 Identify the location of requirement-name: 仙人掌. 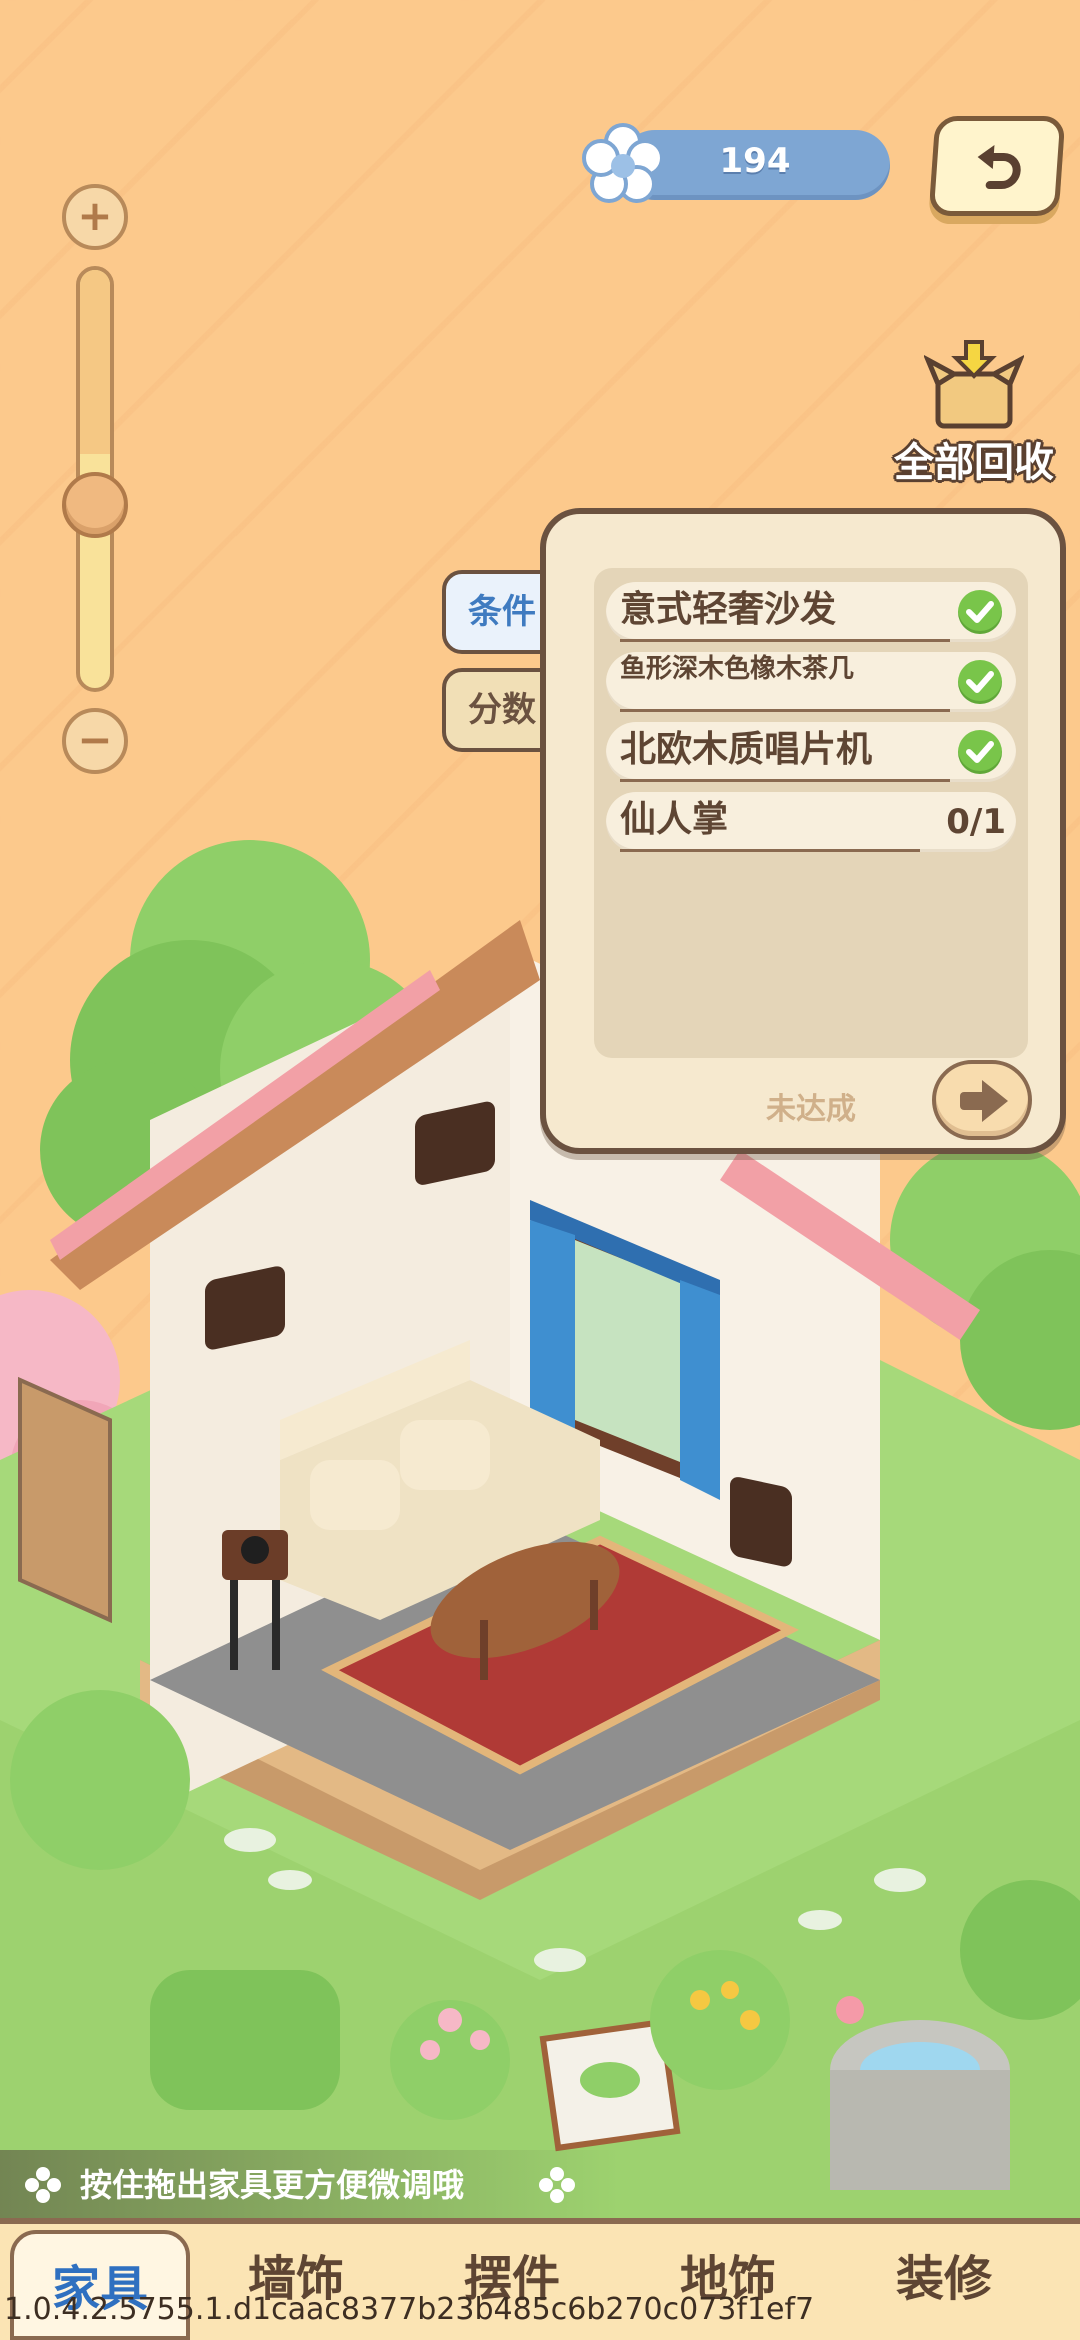
(770, 822).